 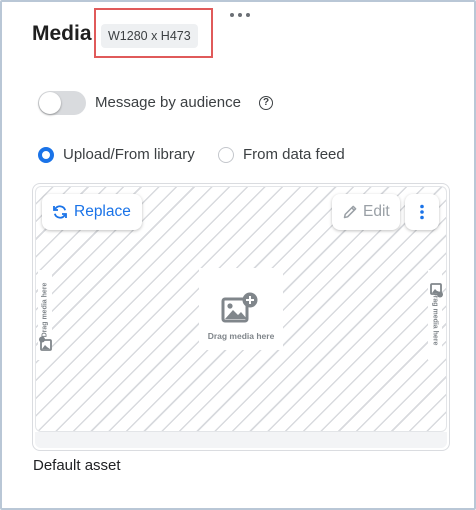 I want to click on radio-label-data-feed: From data feed, so click(x=294, y=154).